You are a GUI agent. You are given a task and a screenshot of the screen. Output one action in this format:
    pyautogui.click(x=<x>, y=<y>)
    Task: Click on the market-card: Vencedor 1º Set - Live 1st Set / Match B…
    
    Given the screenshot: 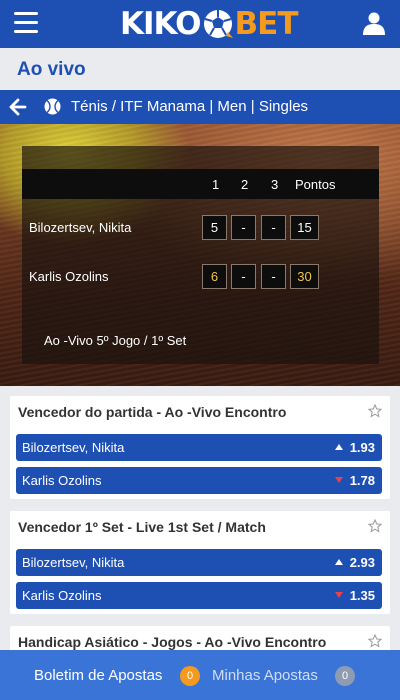 What is the action you would take?
    pyautogui.click(x=200, y=562)
    